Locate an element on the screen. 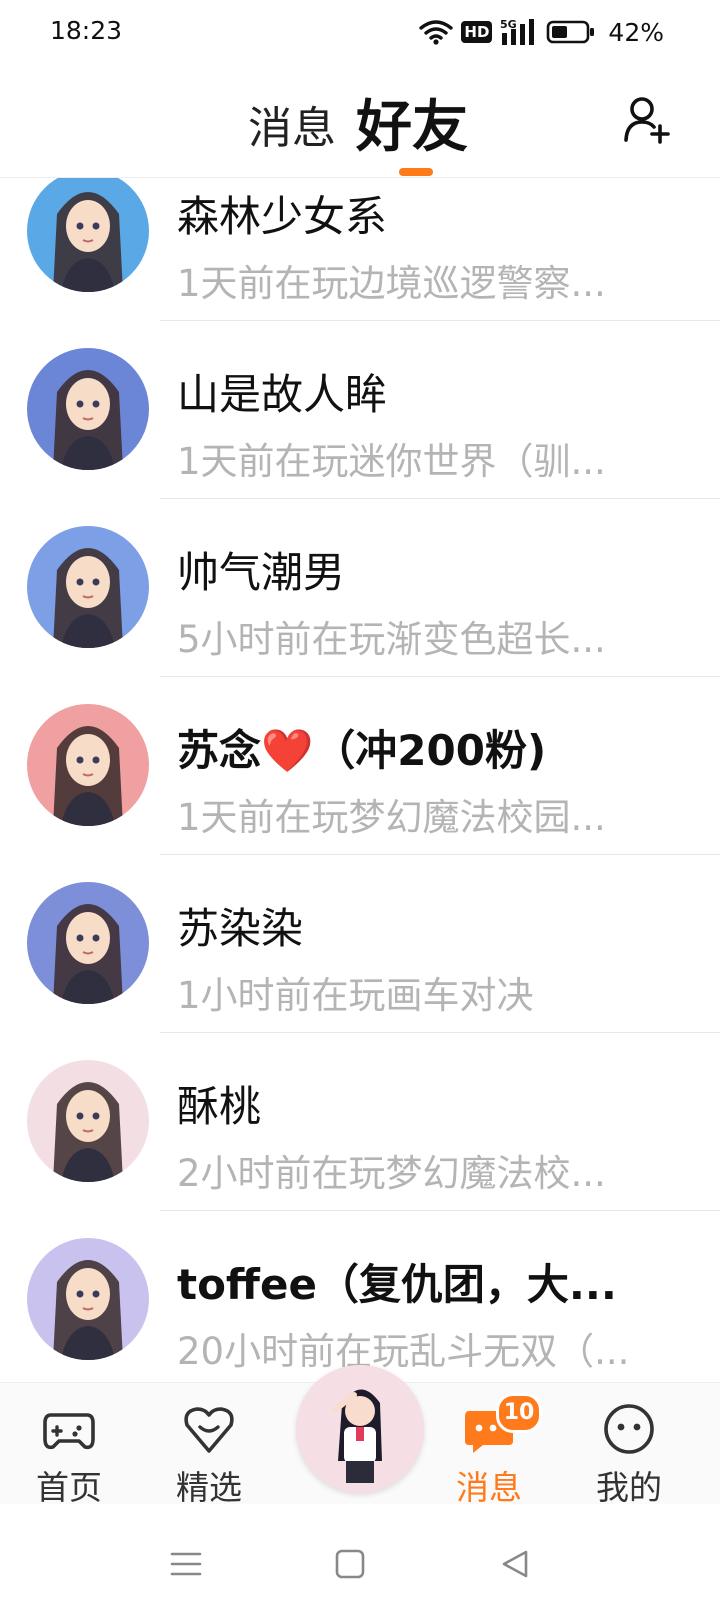  battery-icon is located at coordinates (571, 32).